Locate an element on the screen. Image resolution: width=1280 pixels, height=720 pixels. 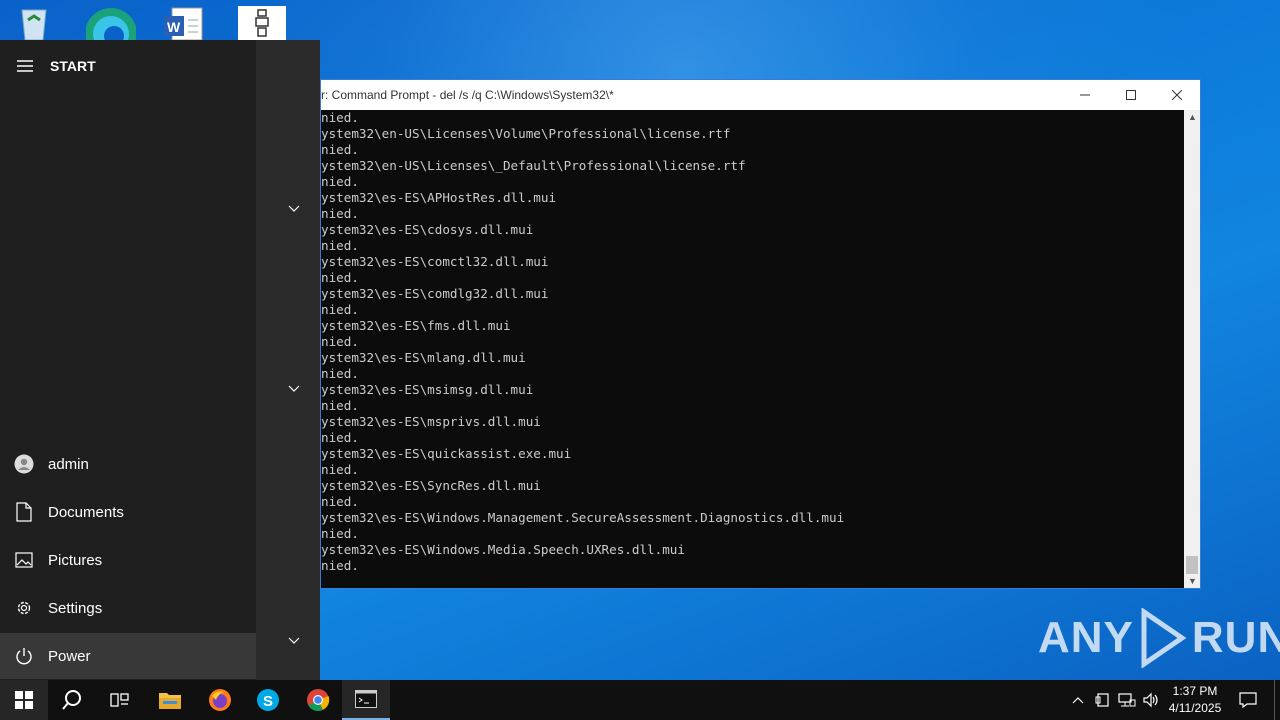
scroll-thumb is located at coordinates (1192, 565).